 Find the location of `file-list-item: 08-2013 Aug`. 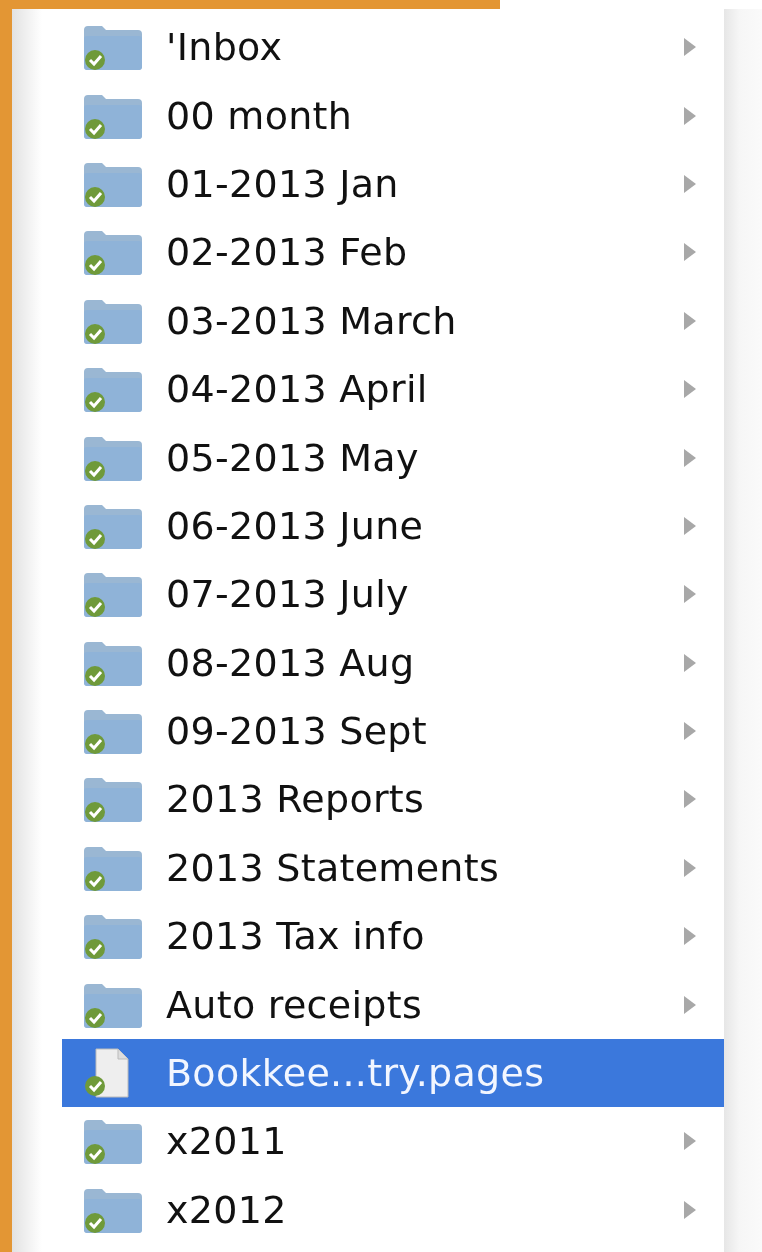

file-list-item: 08-2013 Aug is located at coordinates (393, 662).